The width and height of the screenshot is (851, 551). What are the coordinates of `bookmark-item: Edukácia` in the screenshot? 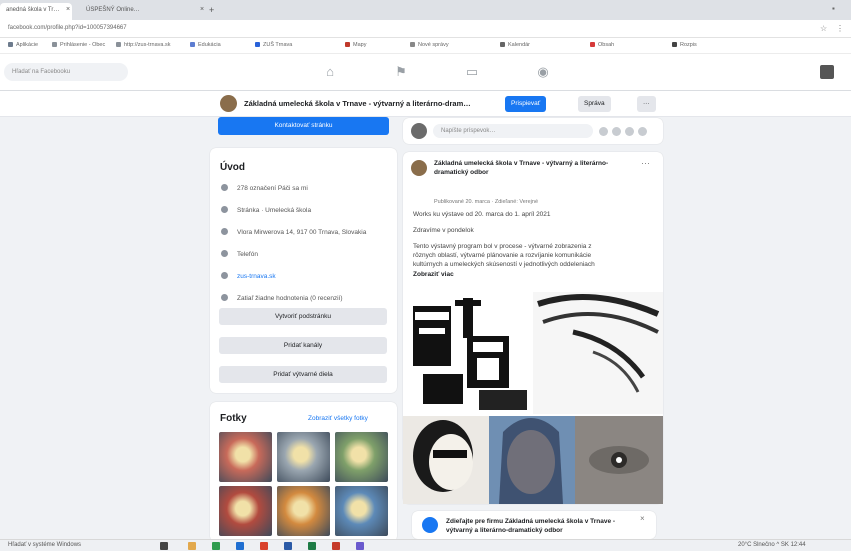 It's located at (205, 45).